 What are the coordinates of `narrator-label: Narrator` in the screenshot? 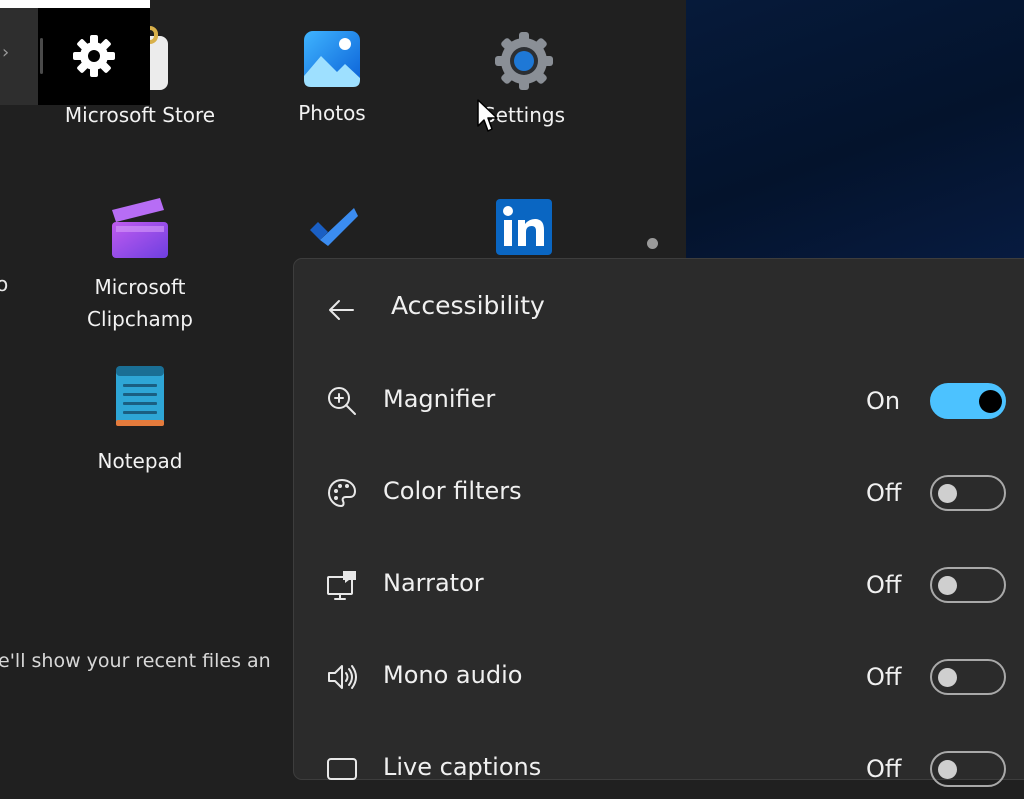 It's located at (433, 583).